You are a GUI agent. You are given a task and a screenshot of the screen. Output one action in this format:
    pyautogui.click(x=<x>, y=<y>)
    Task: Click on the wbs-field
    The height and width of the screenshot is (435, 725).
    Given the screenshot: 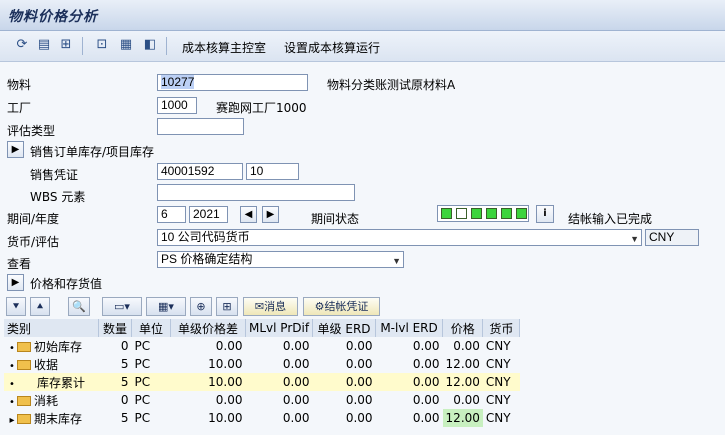 What is the action you would take?
    pyautogui.click(x=256, y=192)
    